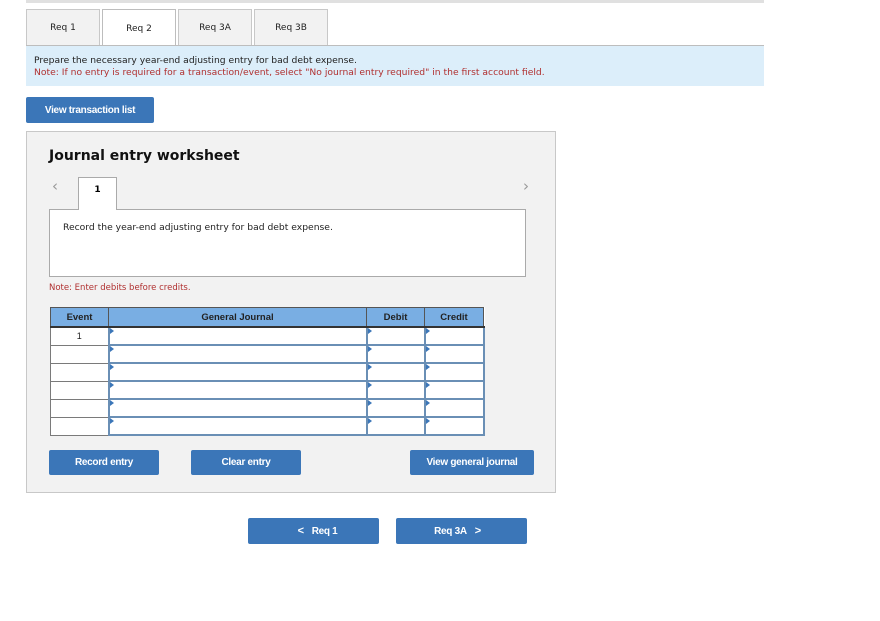 The width and height of the screenshot is (880, 621). What do you see at coordinates (472, 462) in the screenshot?
I see `view-general-journal-button: View general journal` at bounding box center [472, 462].